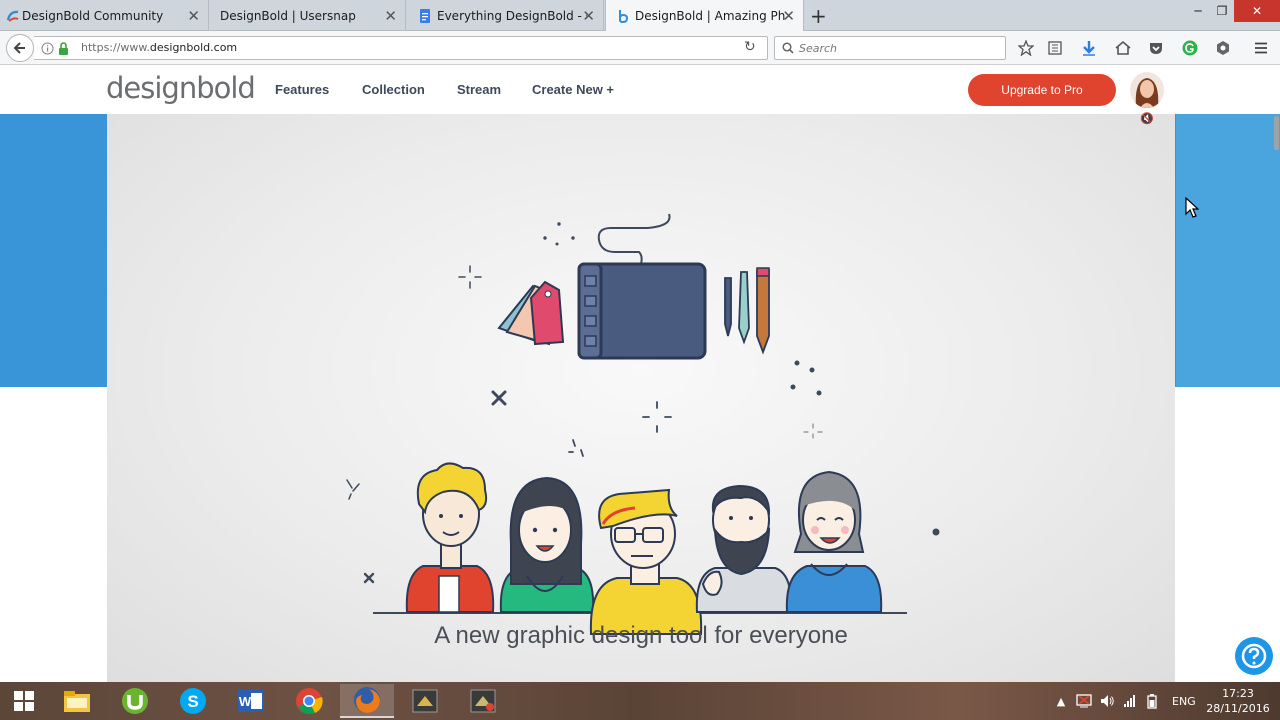 This screenshot has height=720, width=1280. I want to click on upgrade-to-pro-button: Upgrade to Pro, so click(1042, 90).